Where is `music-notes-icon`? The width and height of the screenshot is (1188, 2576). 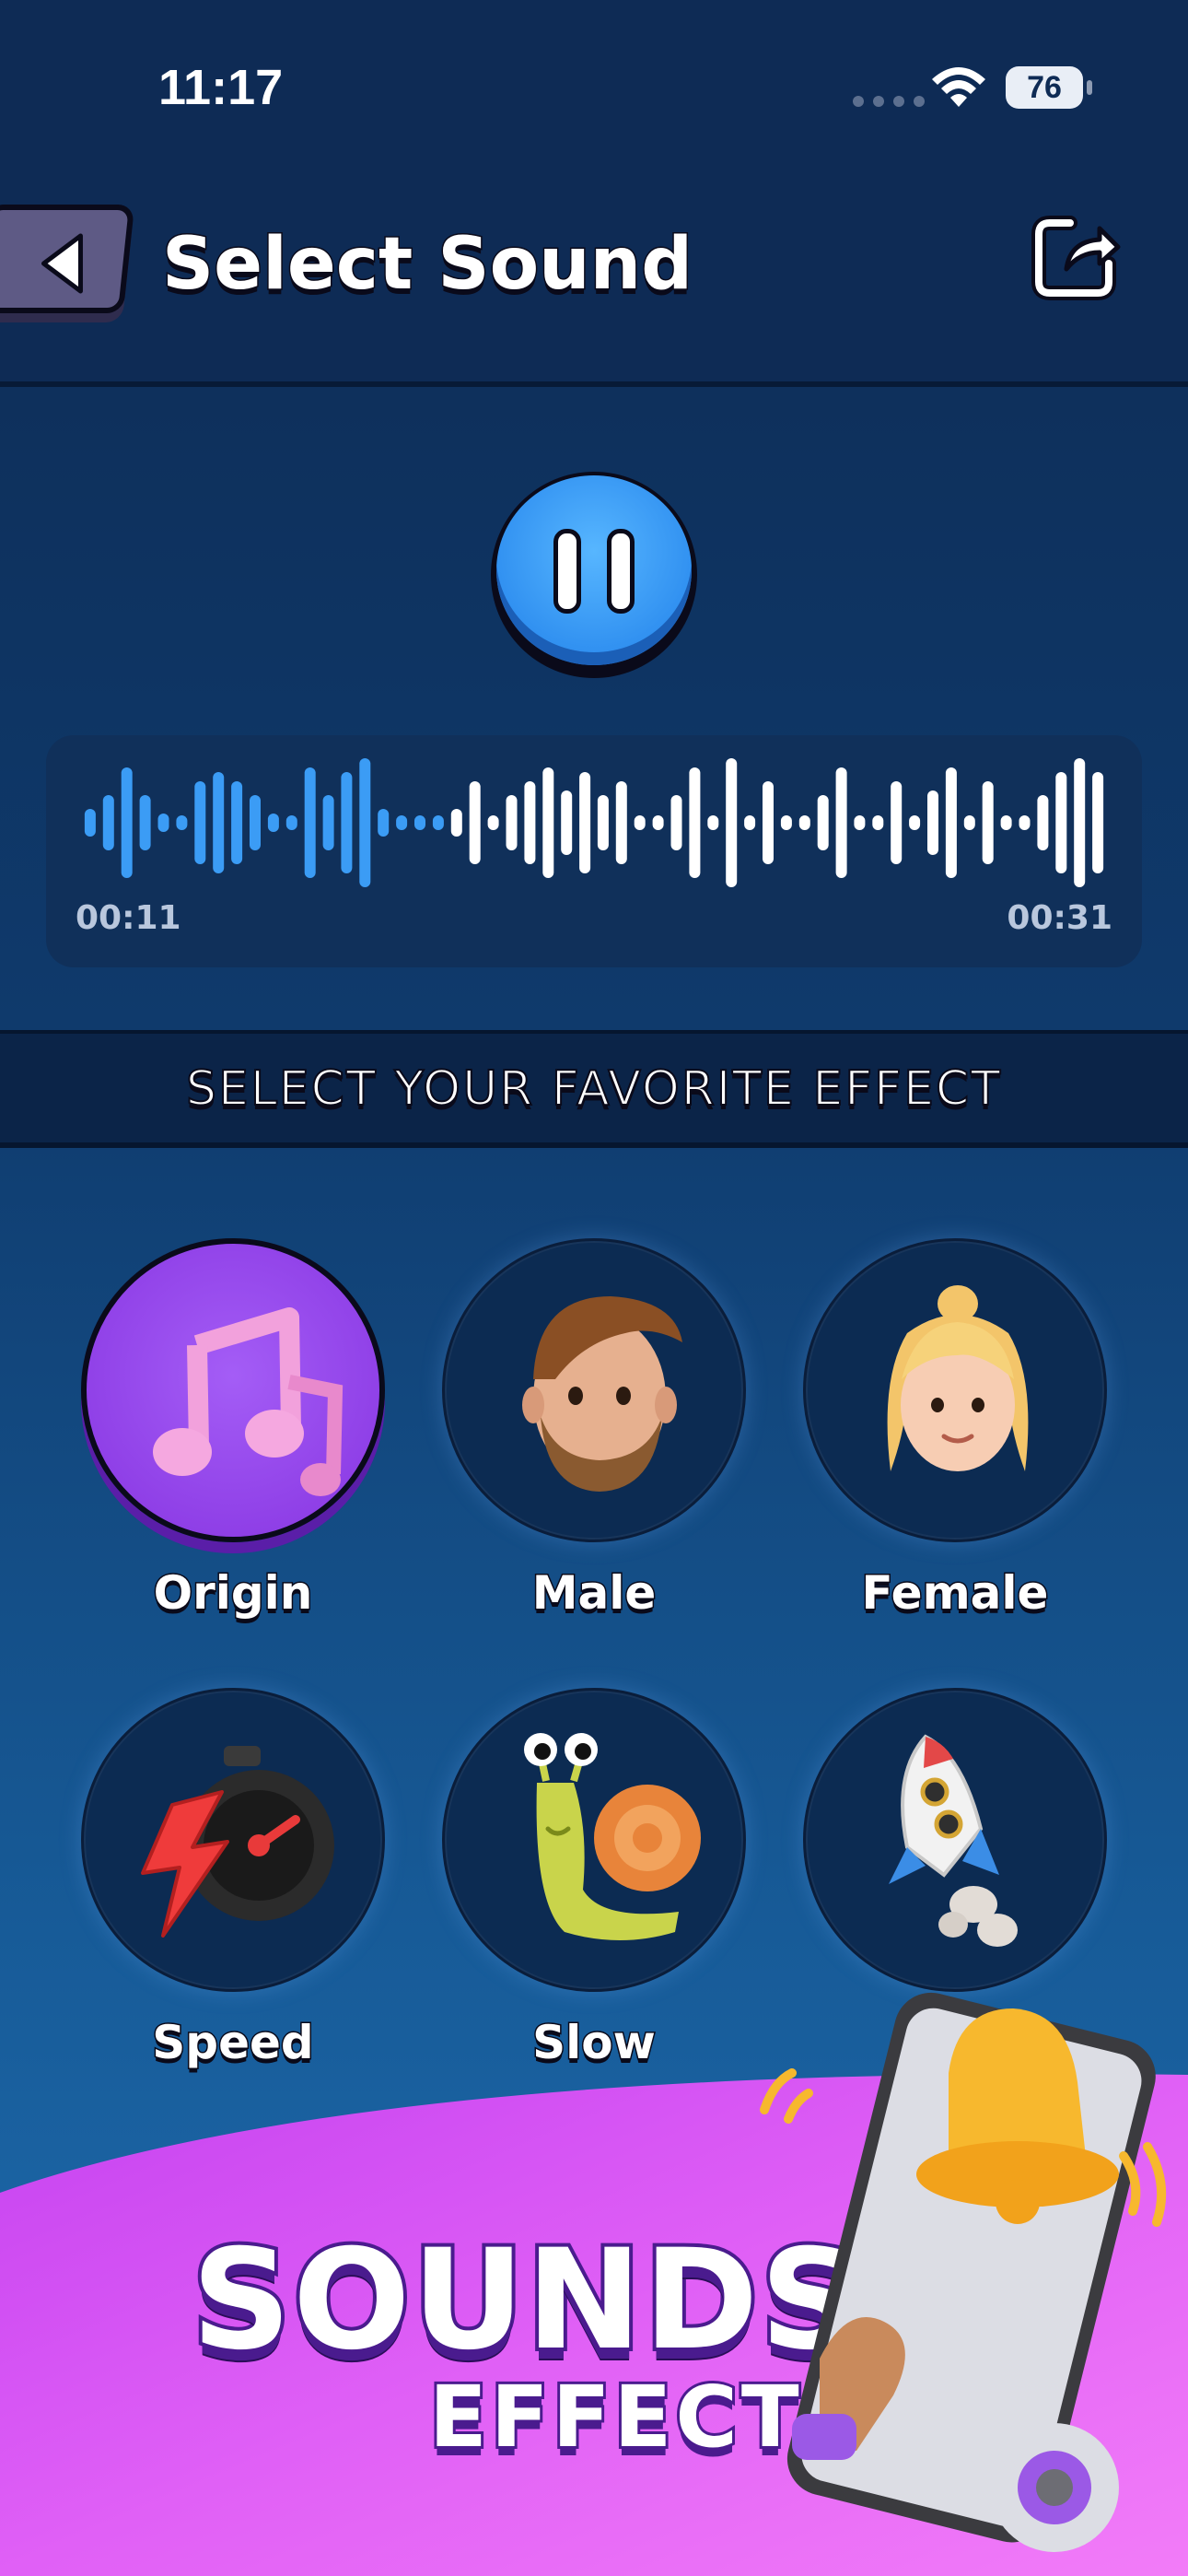
music-notes-icon is located at coordinates (249, 1401).